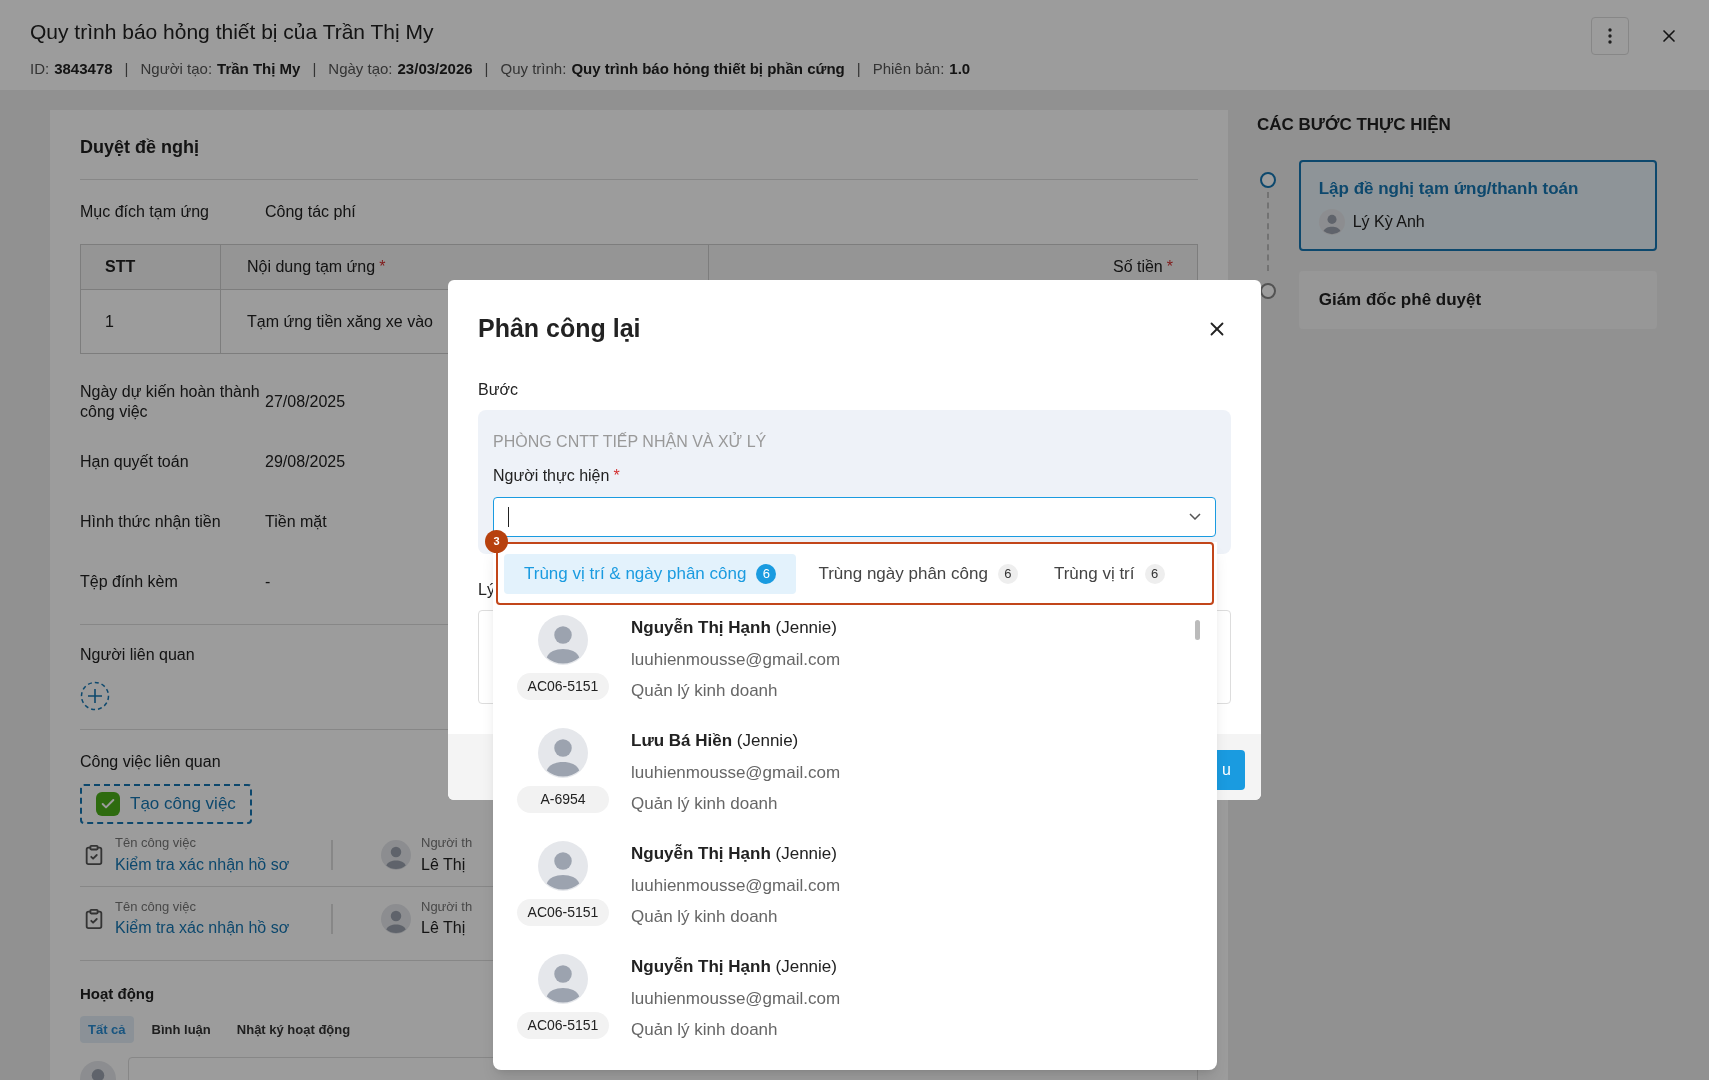 The image size is (1709, 1080). I want to click on filter-tab: Trùng ngày phân công 6, so click(918, 573).